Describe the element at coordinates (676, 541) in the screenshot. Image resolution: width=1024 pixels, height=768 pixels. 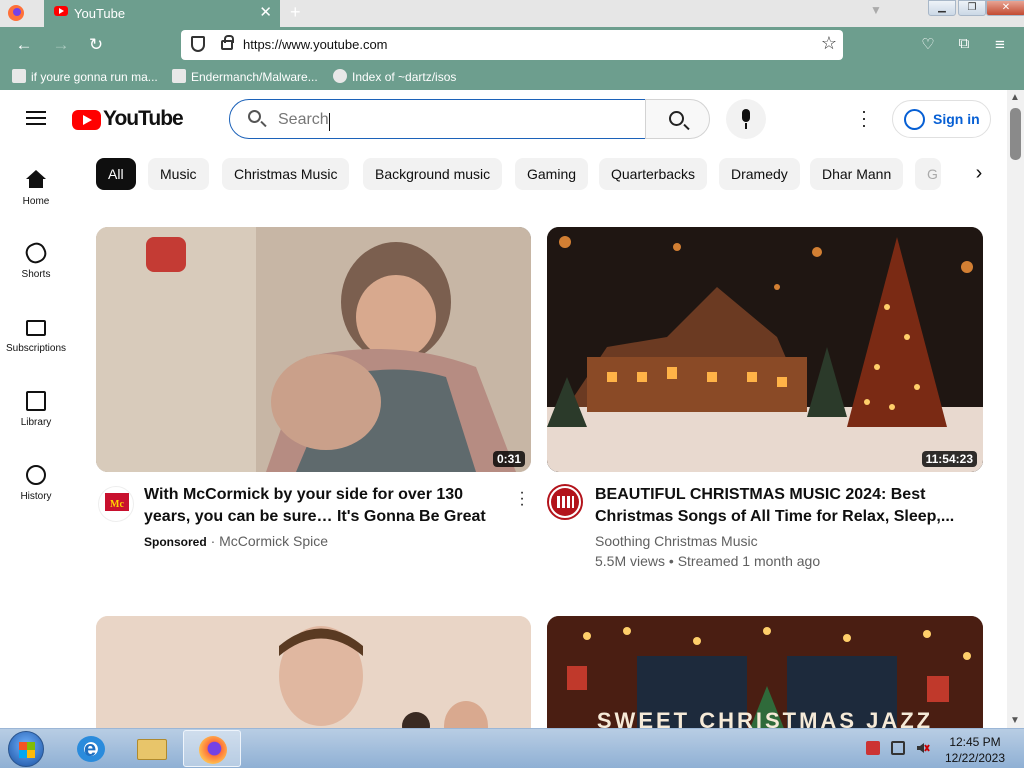
I see `channel-name: Soothing Christmas Music` at that location.